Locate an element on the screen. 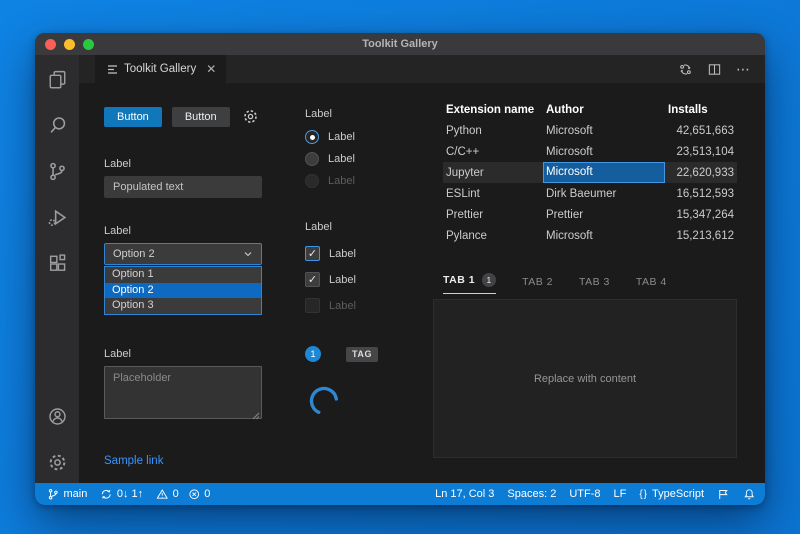  indentation: Spaces: 2 is located at coordinates (531, 494).